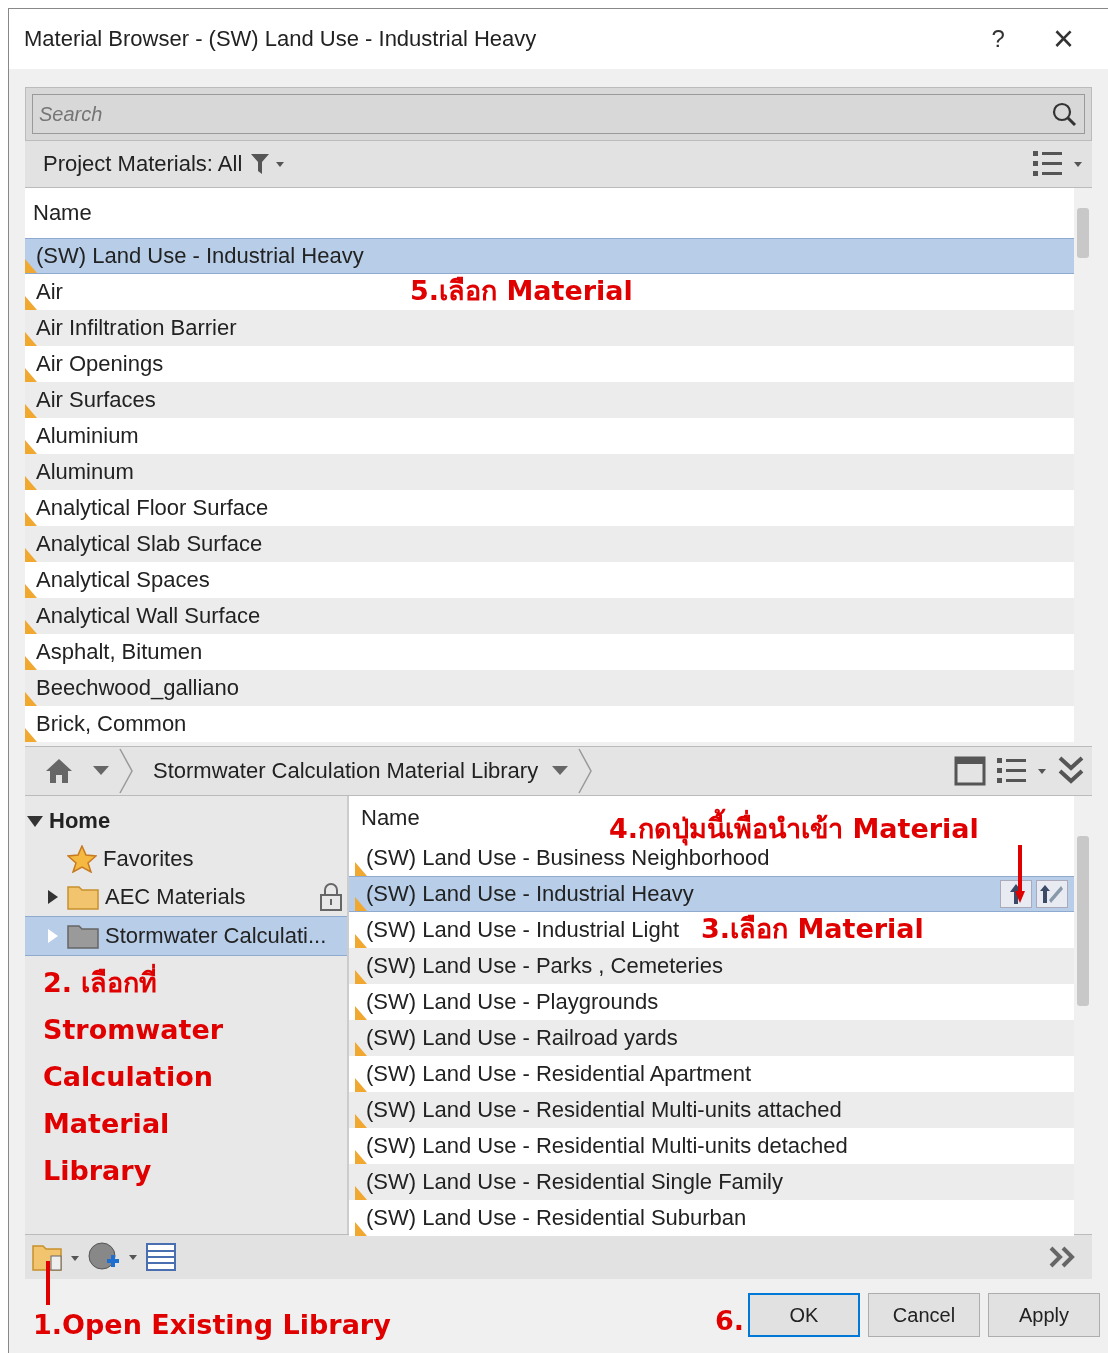 This screenshot has width=1108, height=1353. I want to click on material-name: (SW) Land Use - Railroad yards, so click(522, 1038).